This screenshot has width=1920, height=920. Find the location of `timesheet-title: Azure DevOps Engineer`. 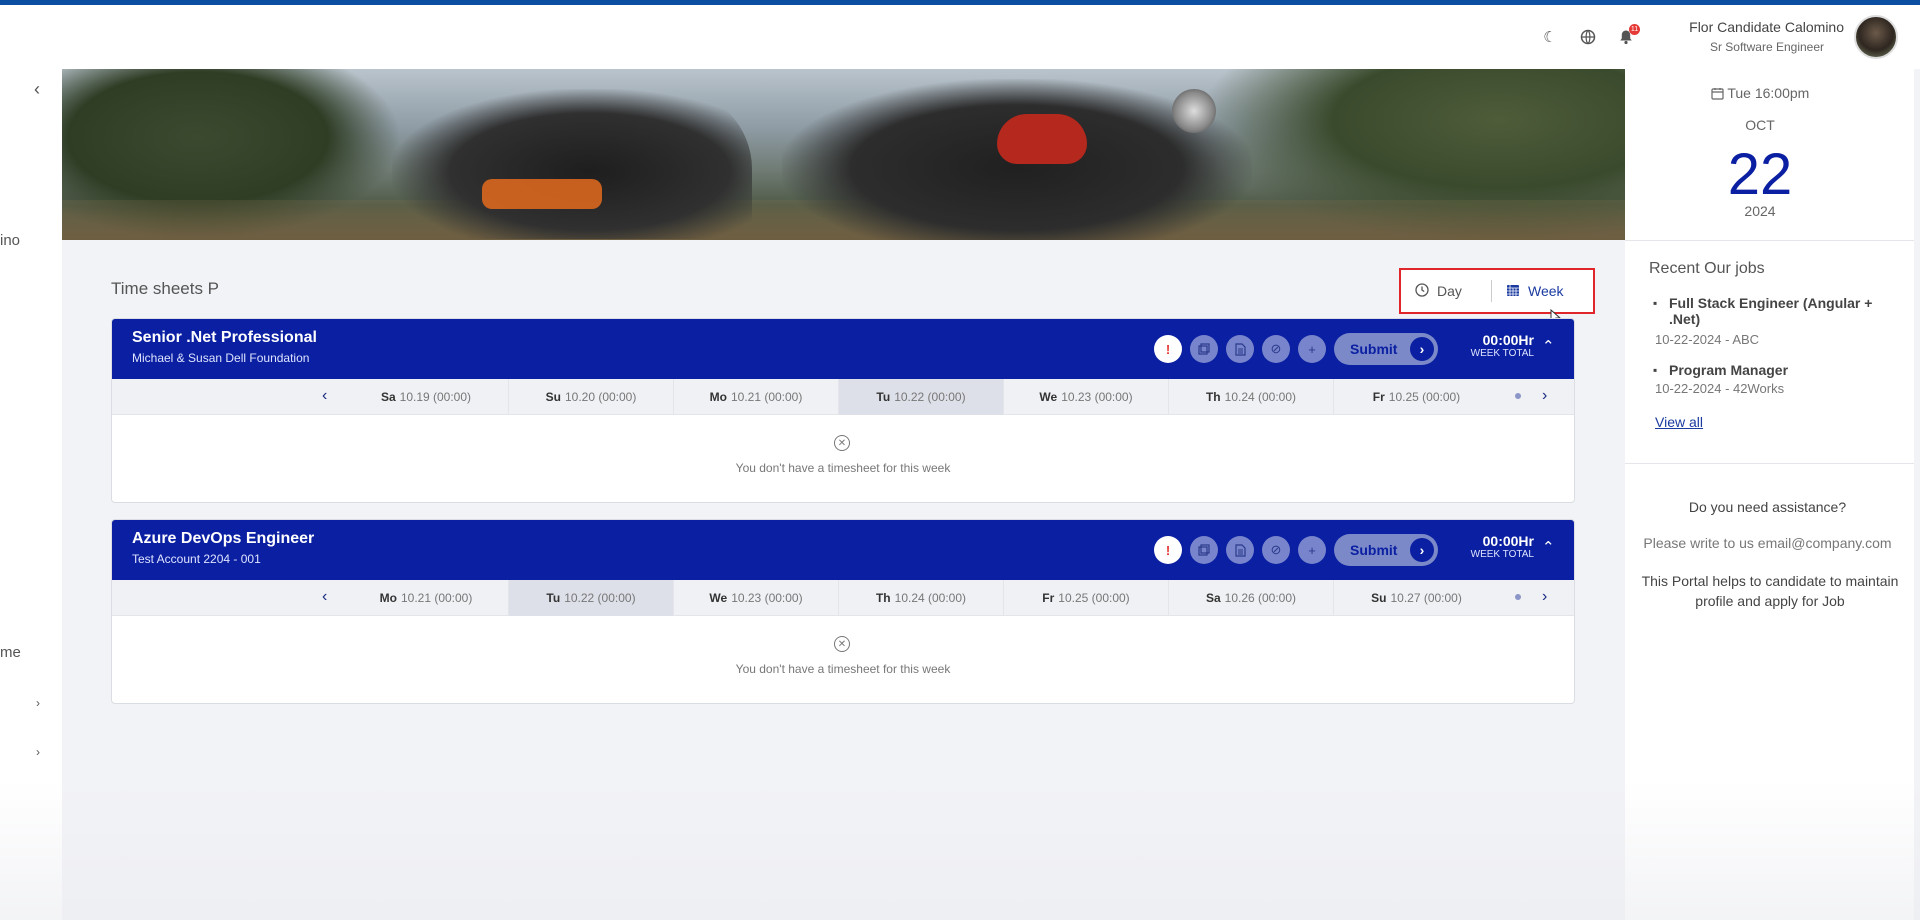

timesheet-title: Azure DevOps Engineer is located at coordinates (223, 538).